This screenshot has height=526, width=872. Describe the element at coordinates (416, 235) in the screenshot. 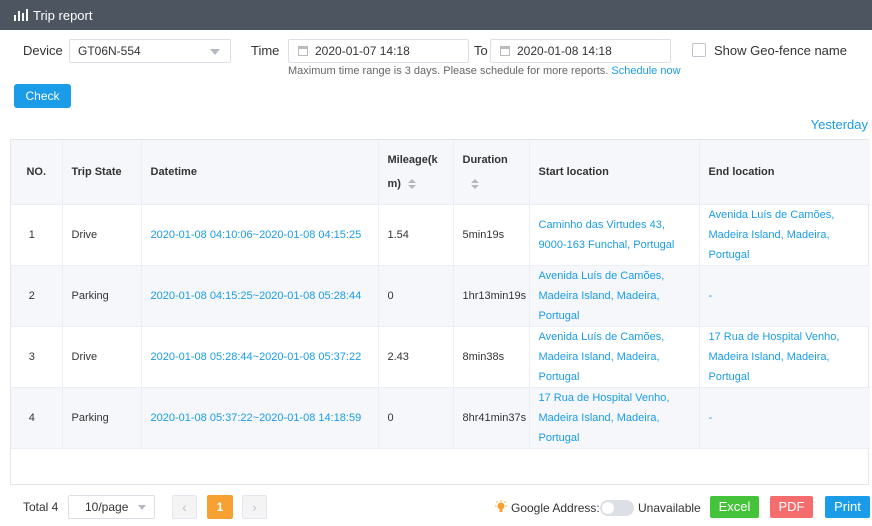

I see `cell-mileage: 1.54` at that location.